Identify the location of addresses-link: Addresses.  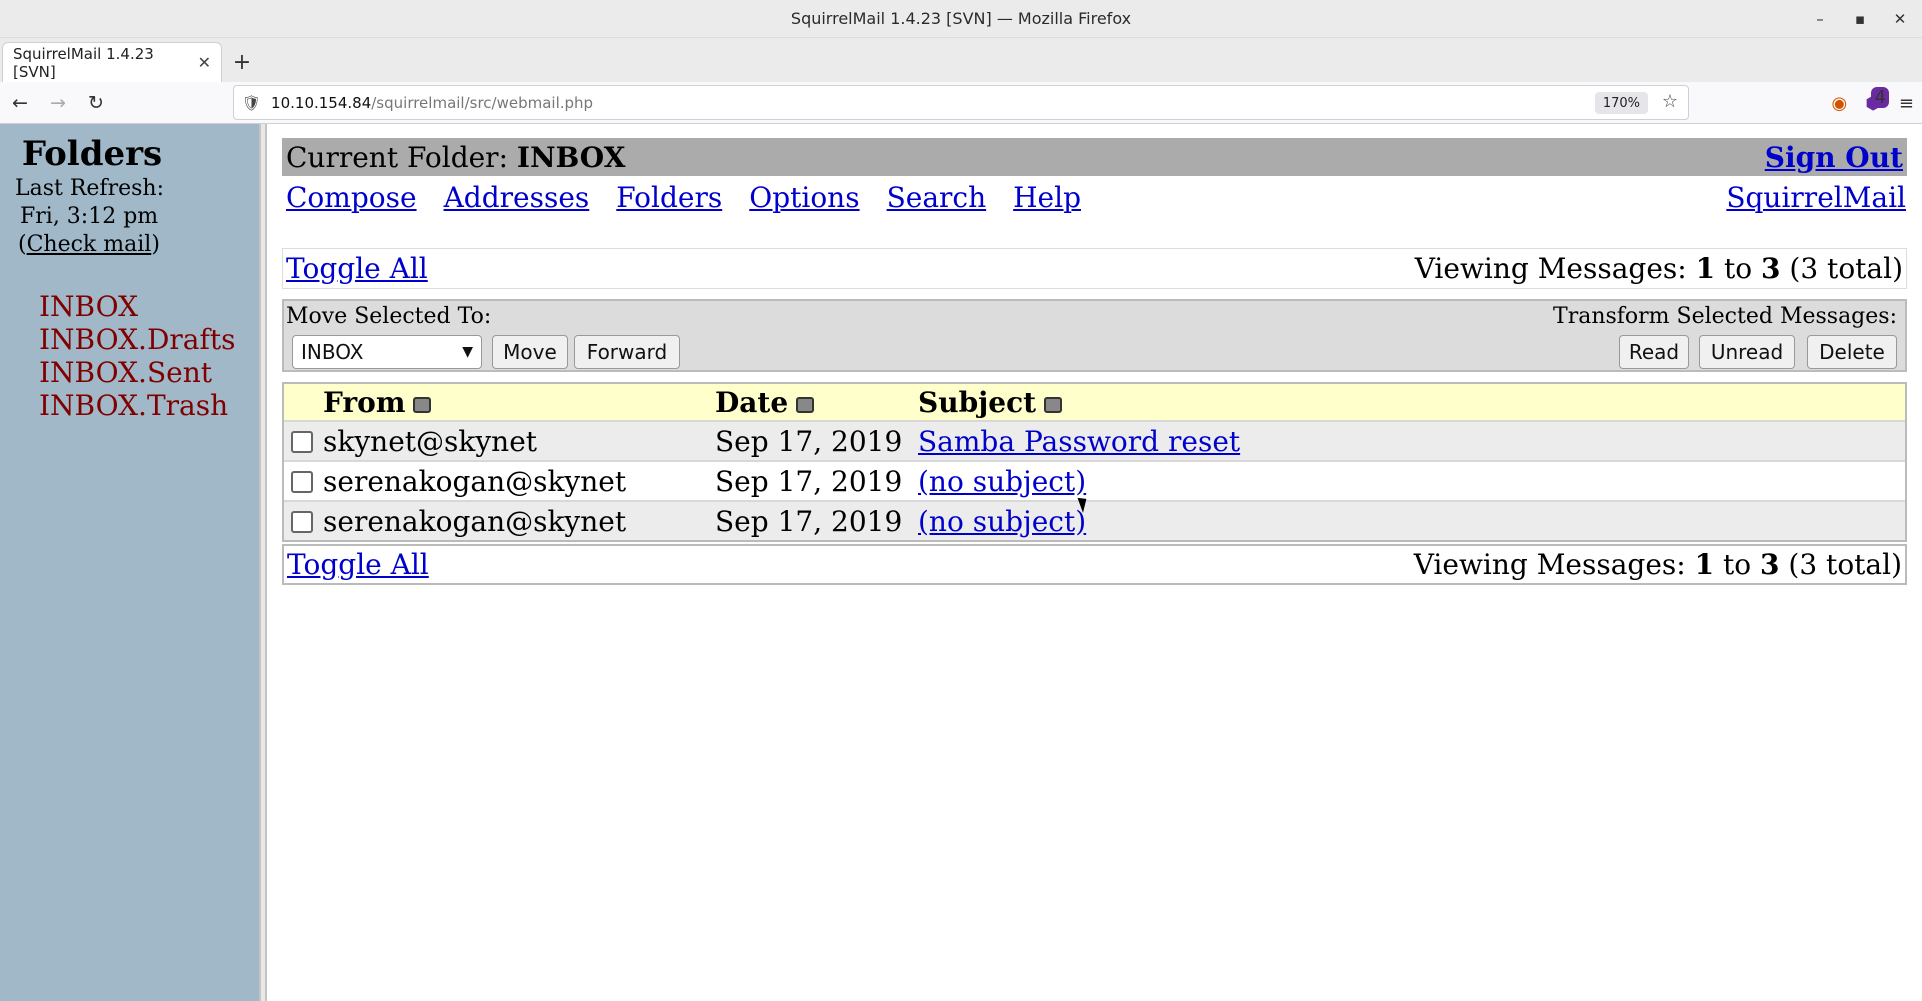
(517, 197).